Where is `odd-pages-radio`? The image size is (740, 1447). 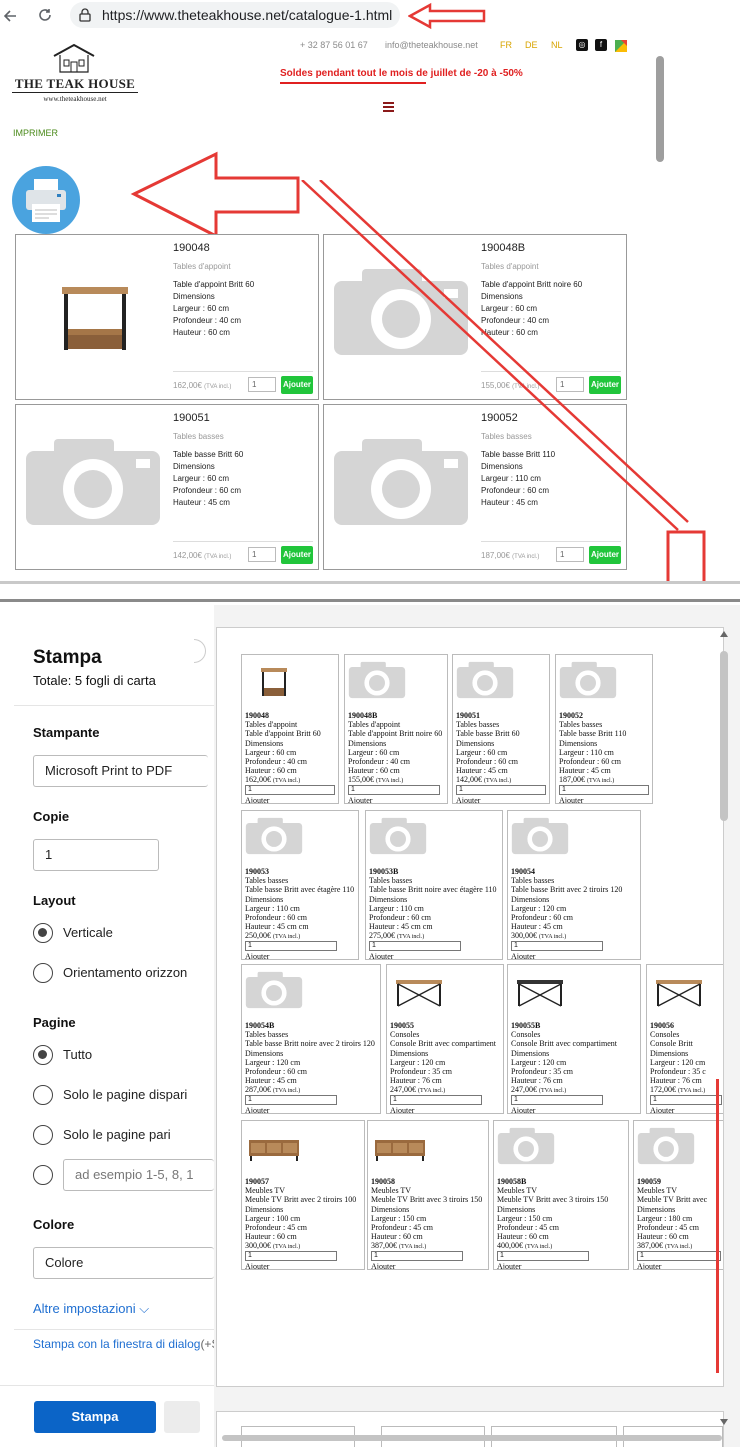
odd-pages-radio is located at coordinates (43, 1095).